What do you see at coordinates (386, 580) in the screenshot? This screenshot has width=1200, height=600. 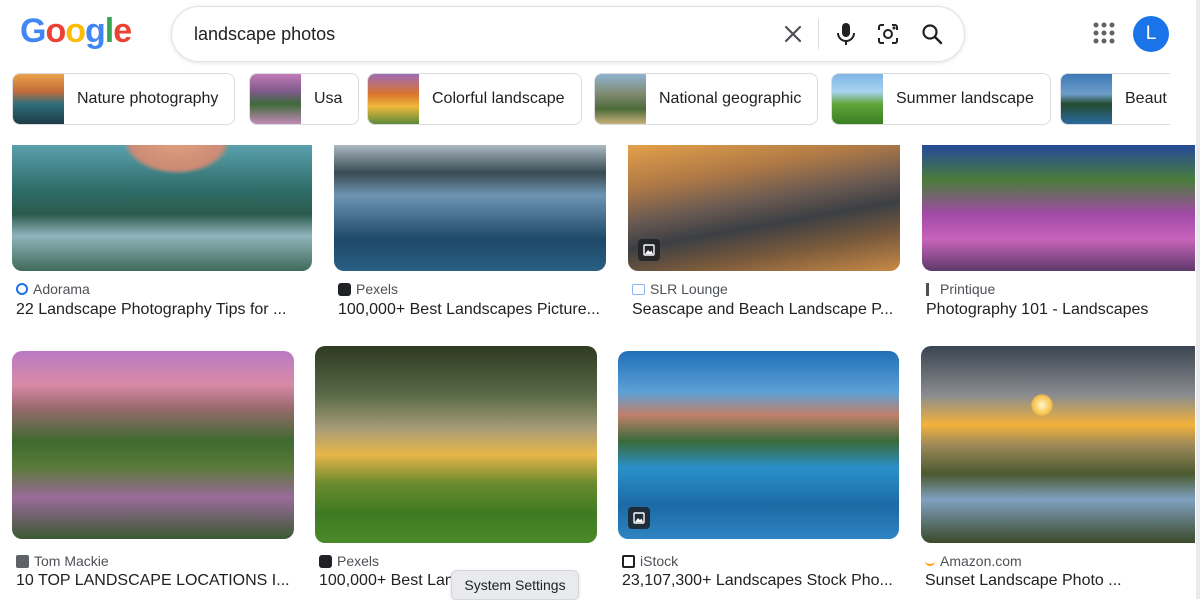 I see `result-title-text: 100,000+ Best Lan` at bounding box center [386, 580].